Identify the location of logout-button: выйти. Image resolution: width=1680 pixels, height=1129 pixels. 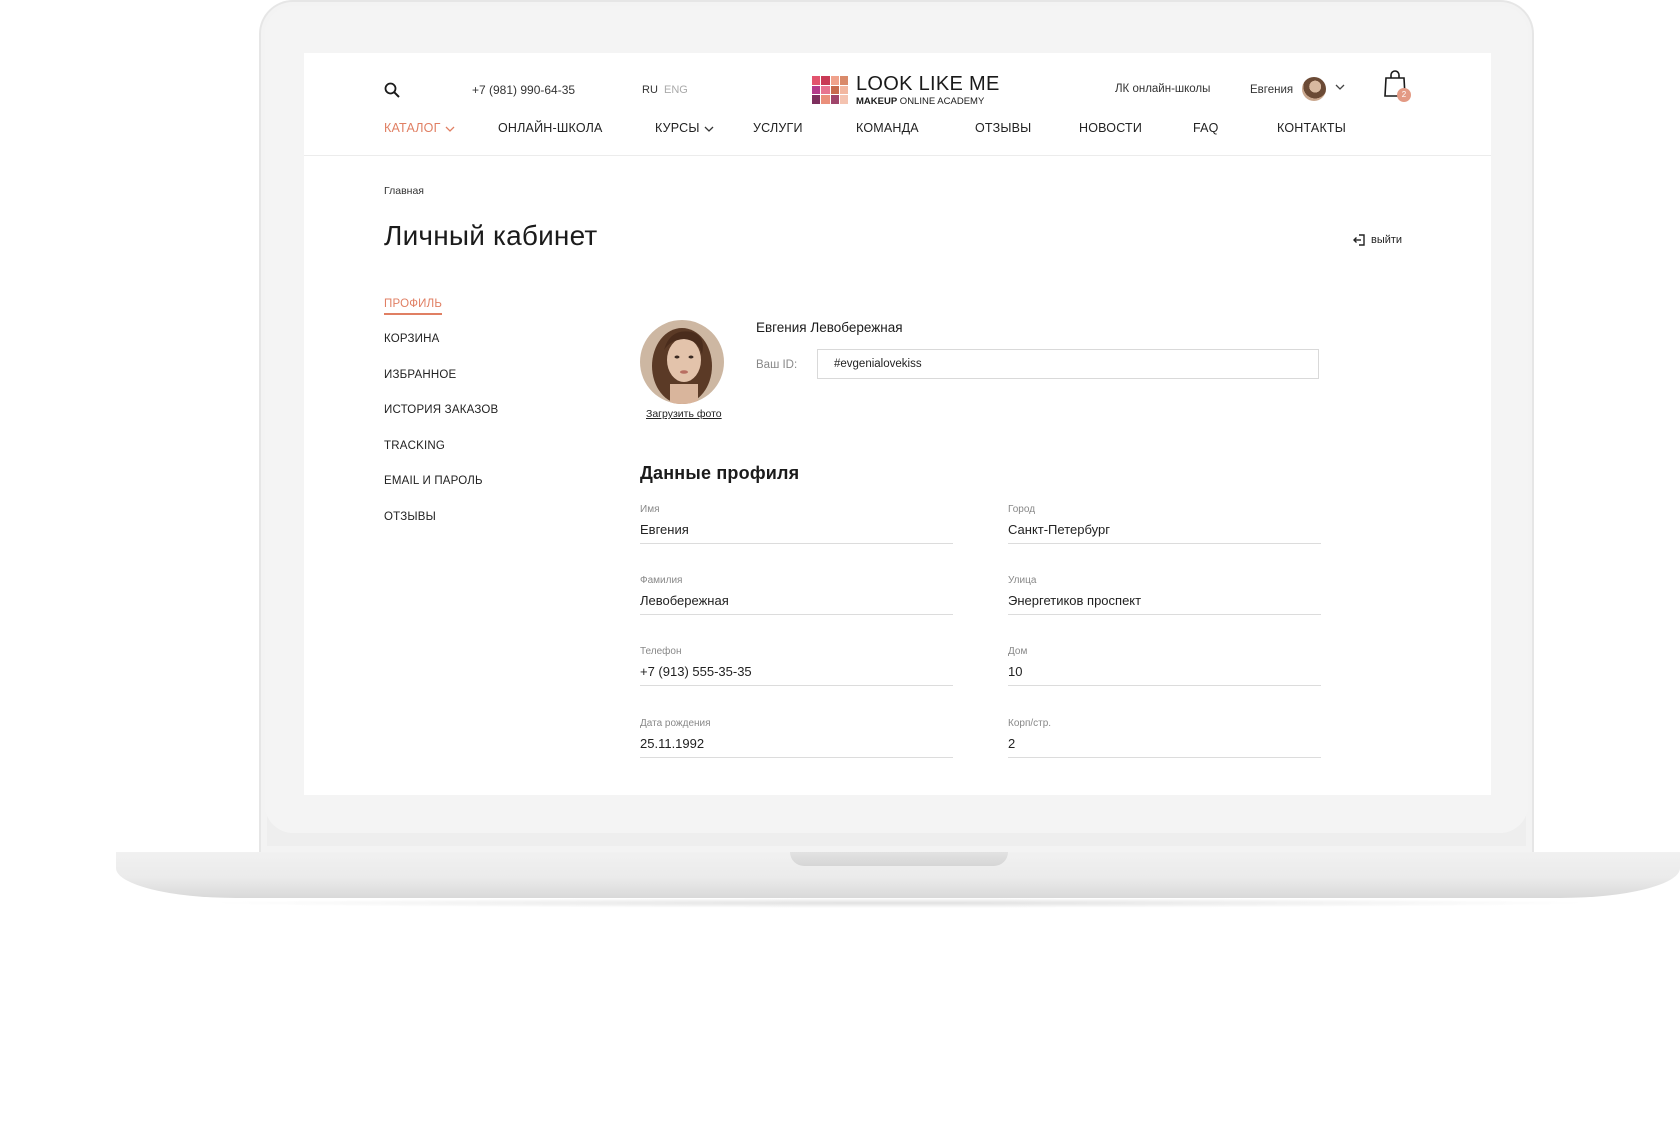
(1377, 240).